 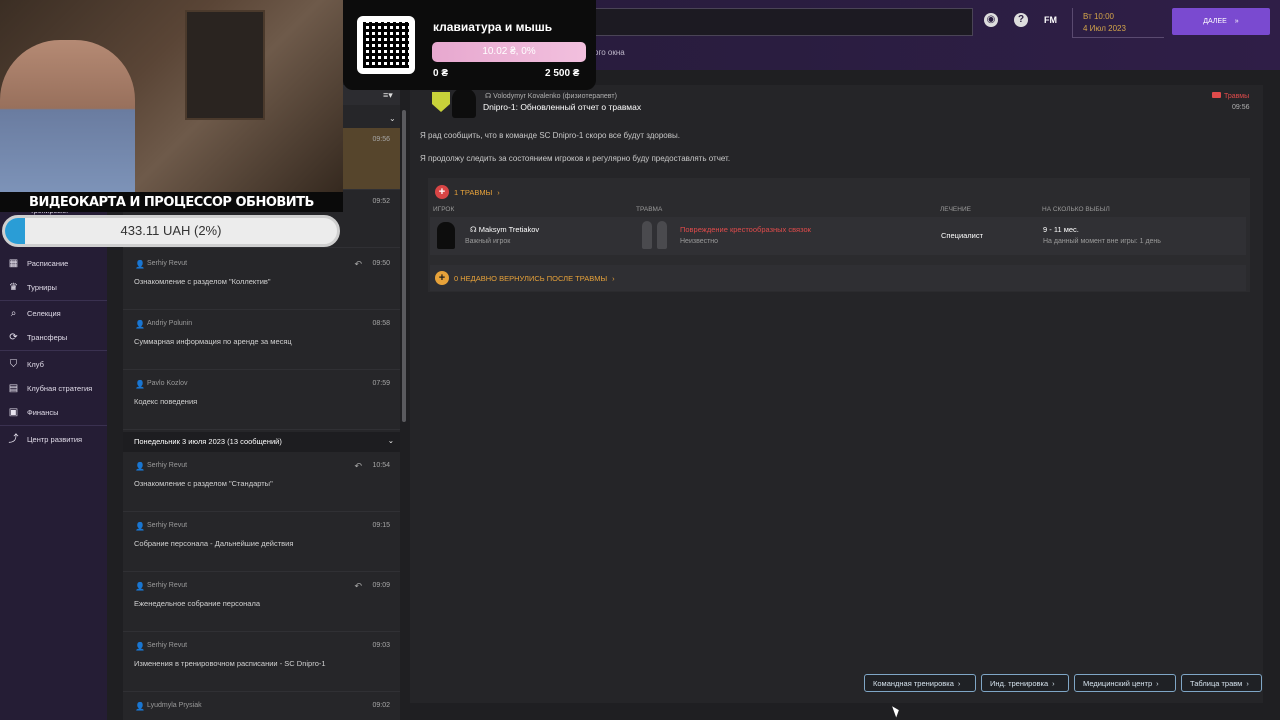 I want to click on top-icons: ◉ ? FM, so click(x=1020, y=20).